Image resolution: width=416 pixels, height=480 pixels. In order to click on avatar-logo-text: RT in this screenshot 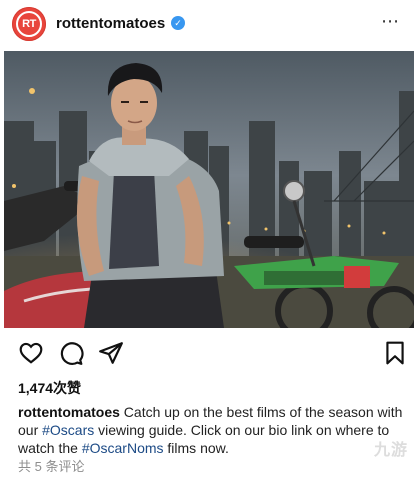, I will do `click(29, 24)`.